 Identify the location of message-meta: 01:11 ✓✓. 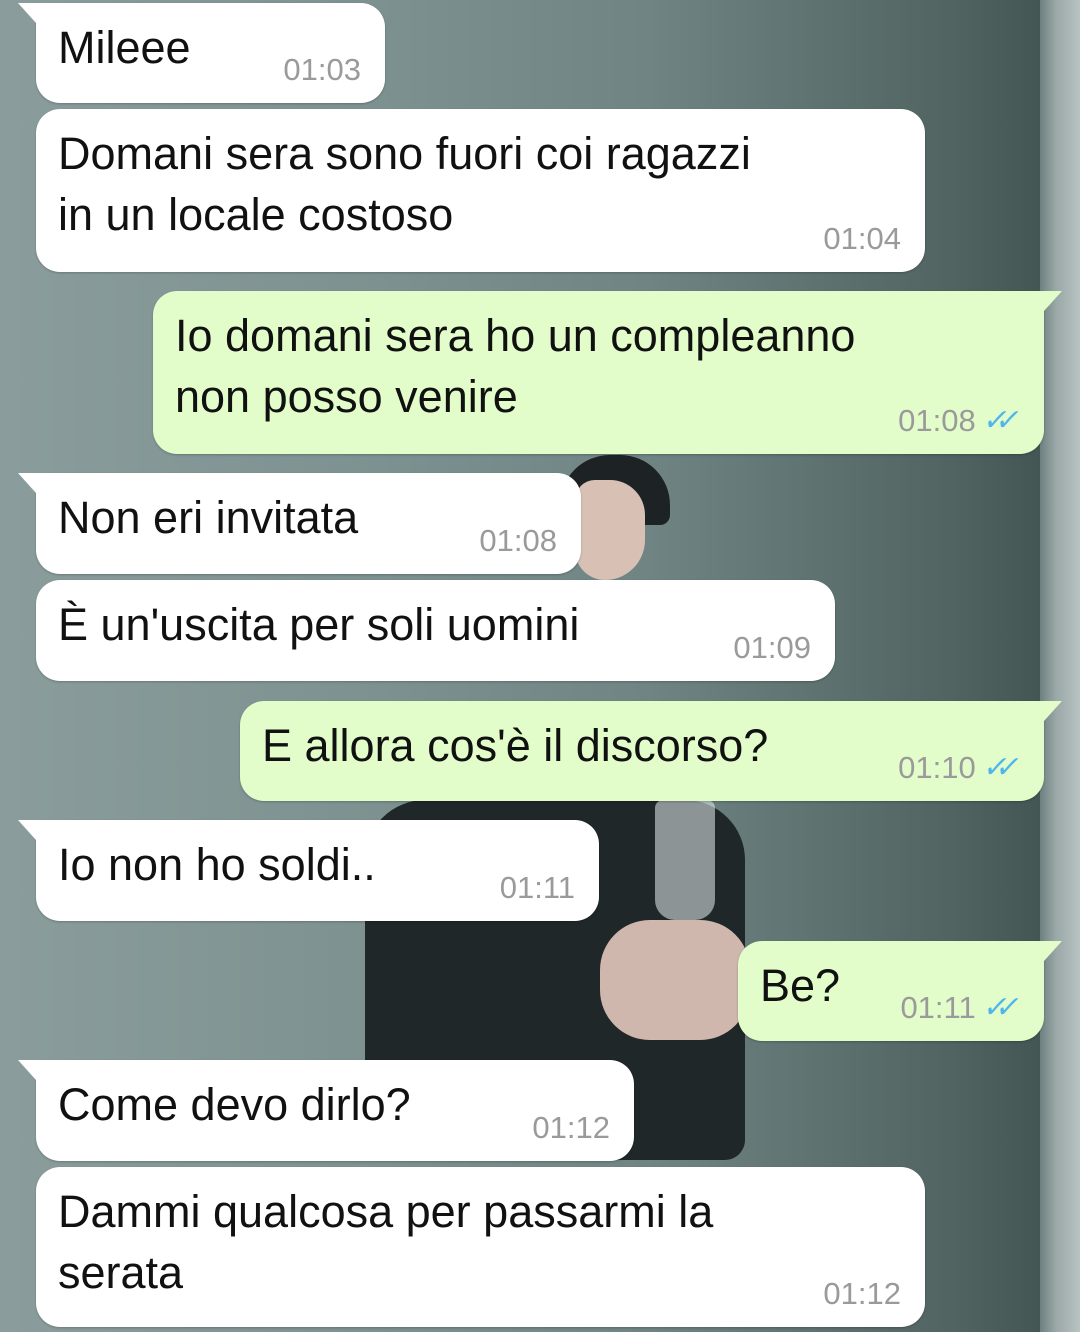
(960, 1008).